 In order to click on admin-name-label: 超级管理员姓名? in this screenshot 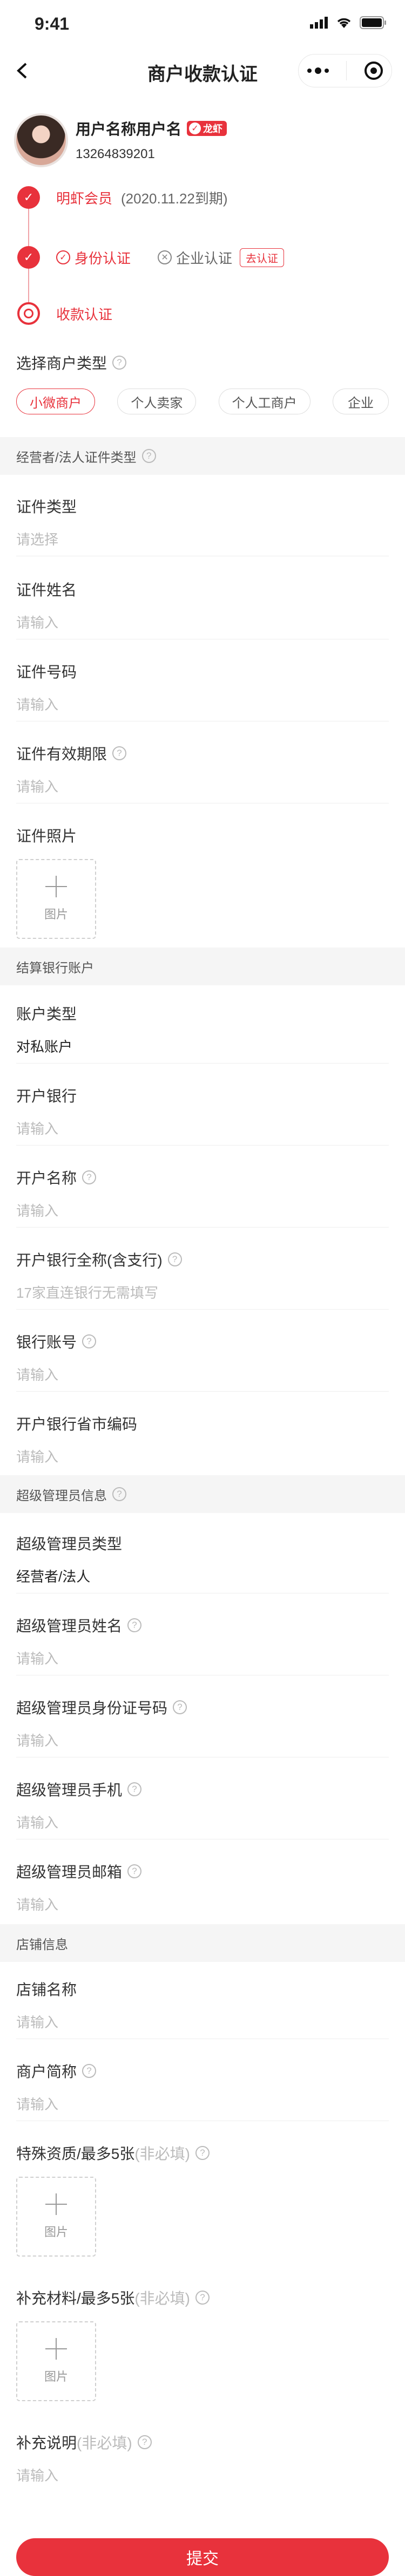, I will do `click(79, 1625)`.